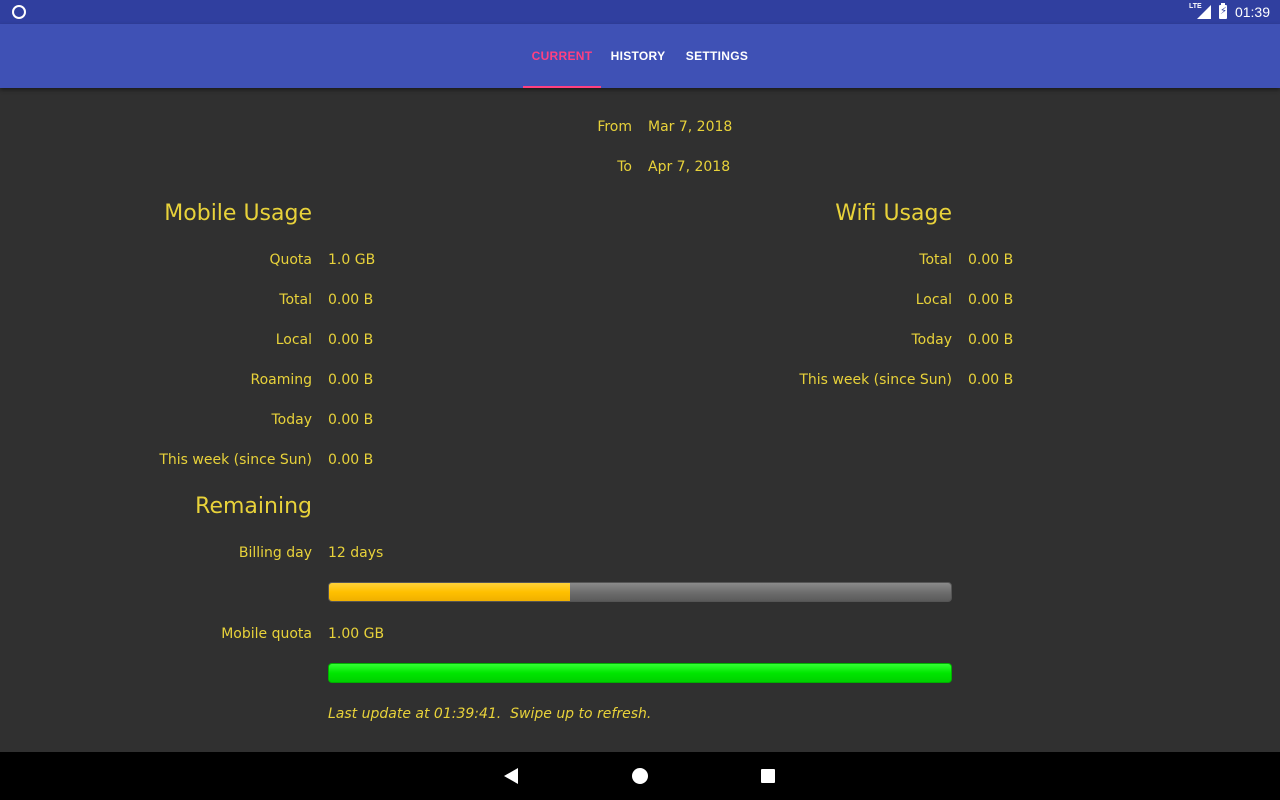  I want to click on status-time: 01:39, so click(1252, 12).